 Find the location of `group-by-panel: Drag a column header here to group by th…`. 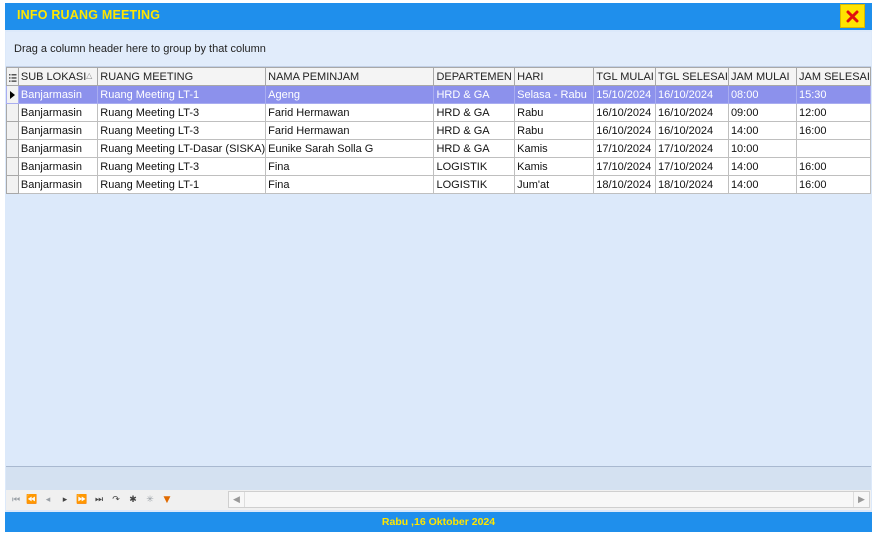

group-by-panel: Drag a column header here to group by th… is located at coordinates (438, 49).